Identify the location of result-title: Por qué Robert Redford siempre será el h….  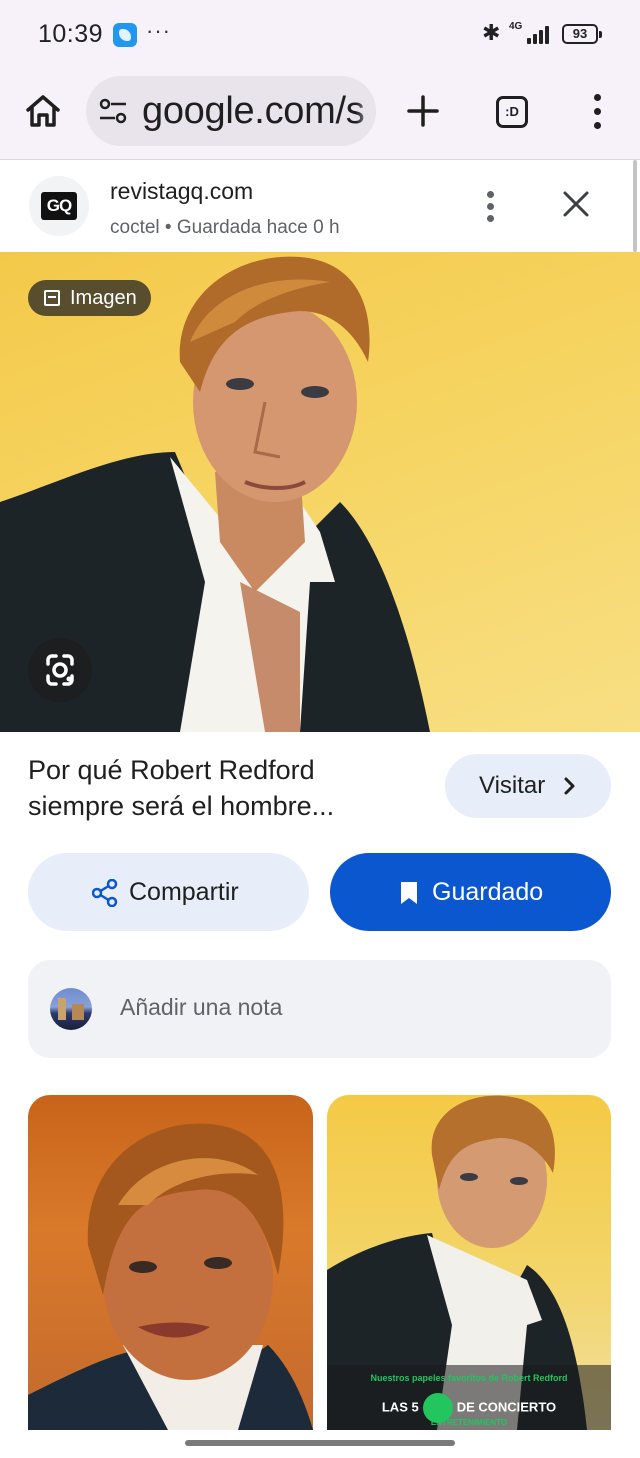
(223, 788).